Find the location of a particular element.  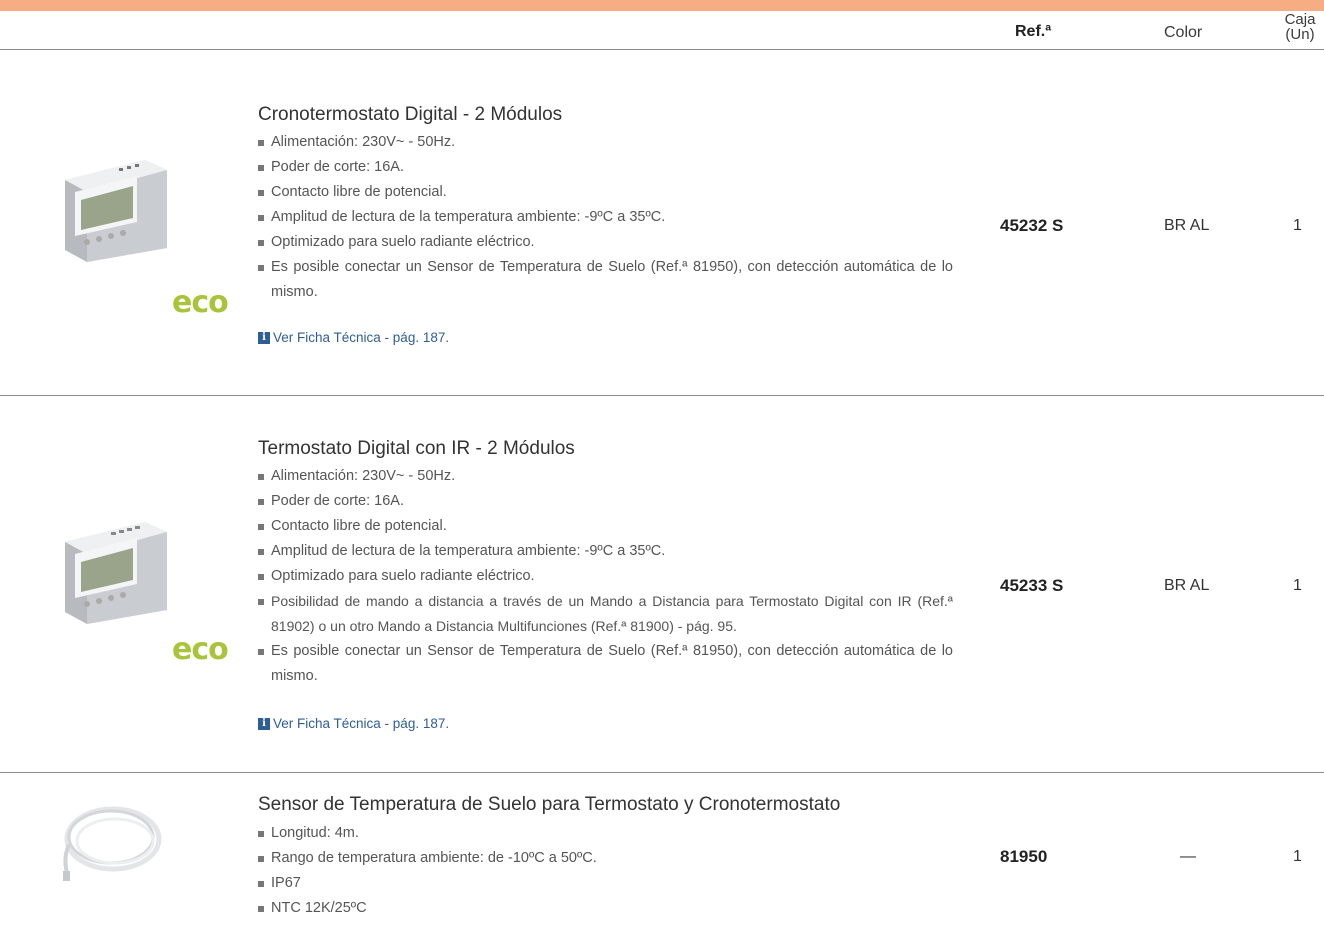

thermostat-ir-image is located at coordinates (116, 573).